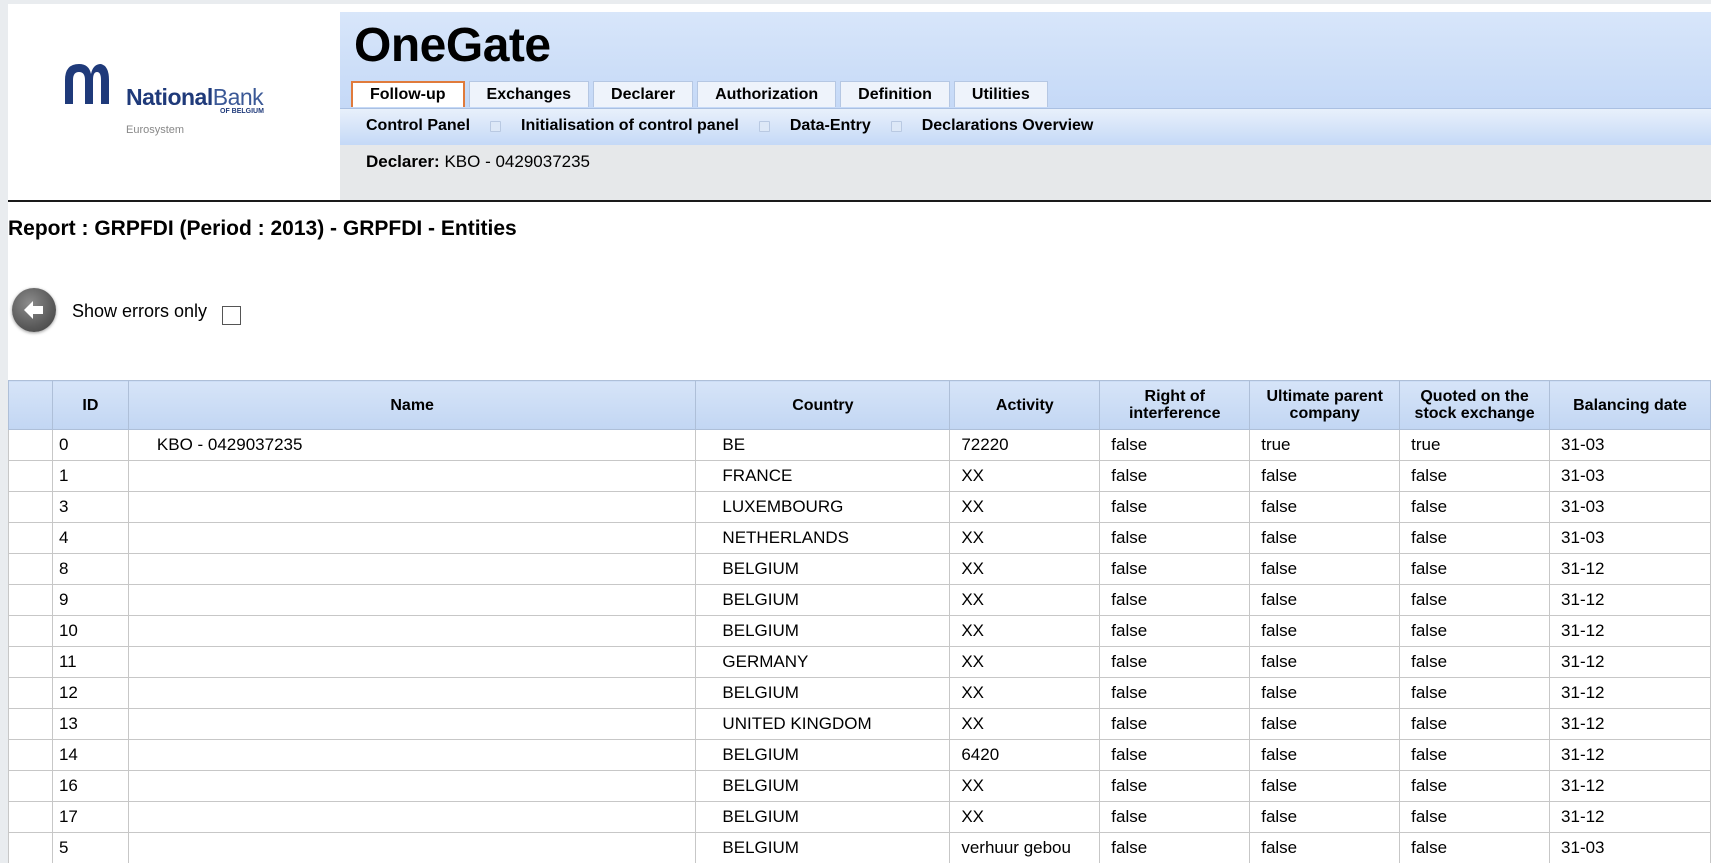 This screenshot has height=863, width=1711. Describe the element at coordinates (418, 126) in the screenshot. I see `submenu-control-panel: Control Panel` at that location.